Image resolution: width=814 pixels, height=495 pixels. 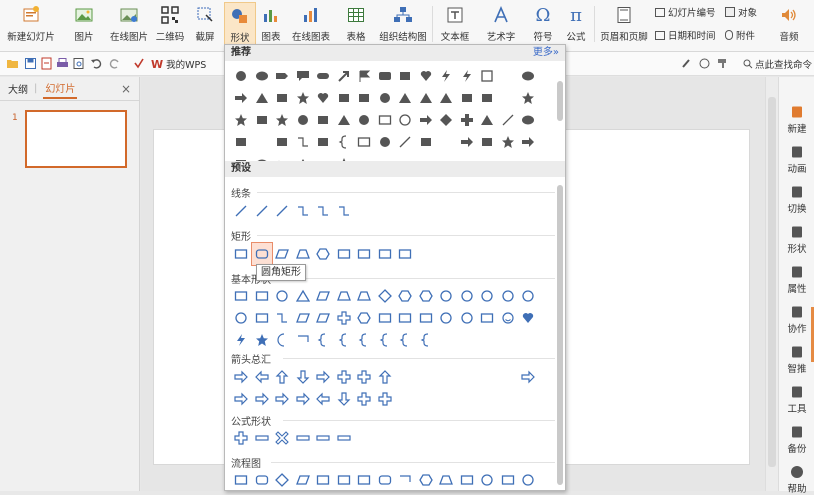 I want to click on recommended-shape-arrow-icon, so click(x=344, y=76).